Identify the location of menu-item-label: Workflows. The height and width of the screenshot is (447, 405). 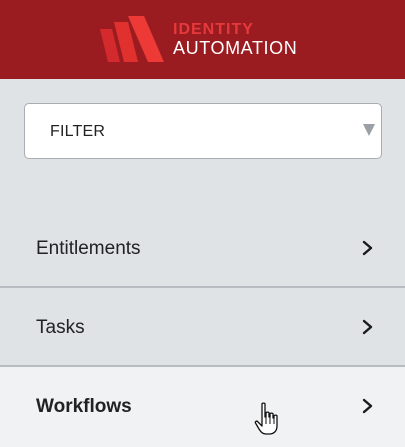
(84, 406).